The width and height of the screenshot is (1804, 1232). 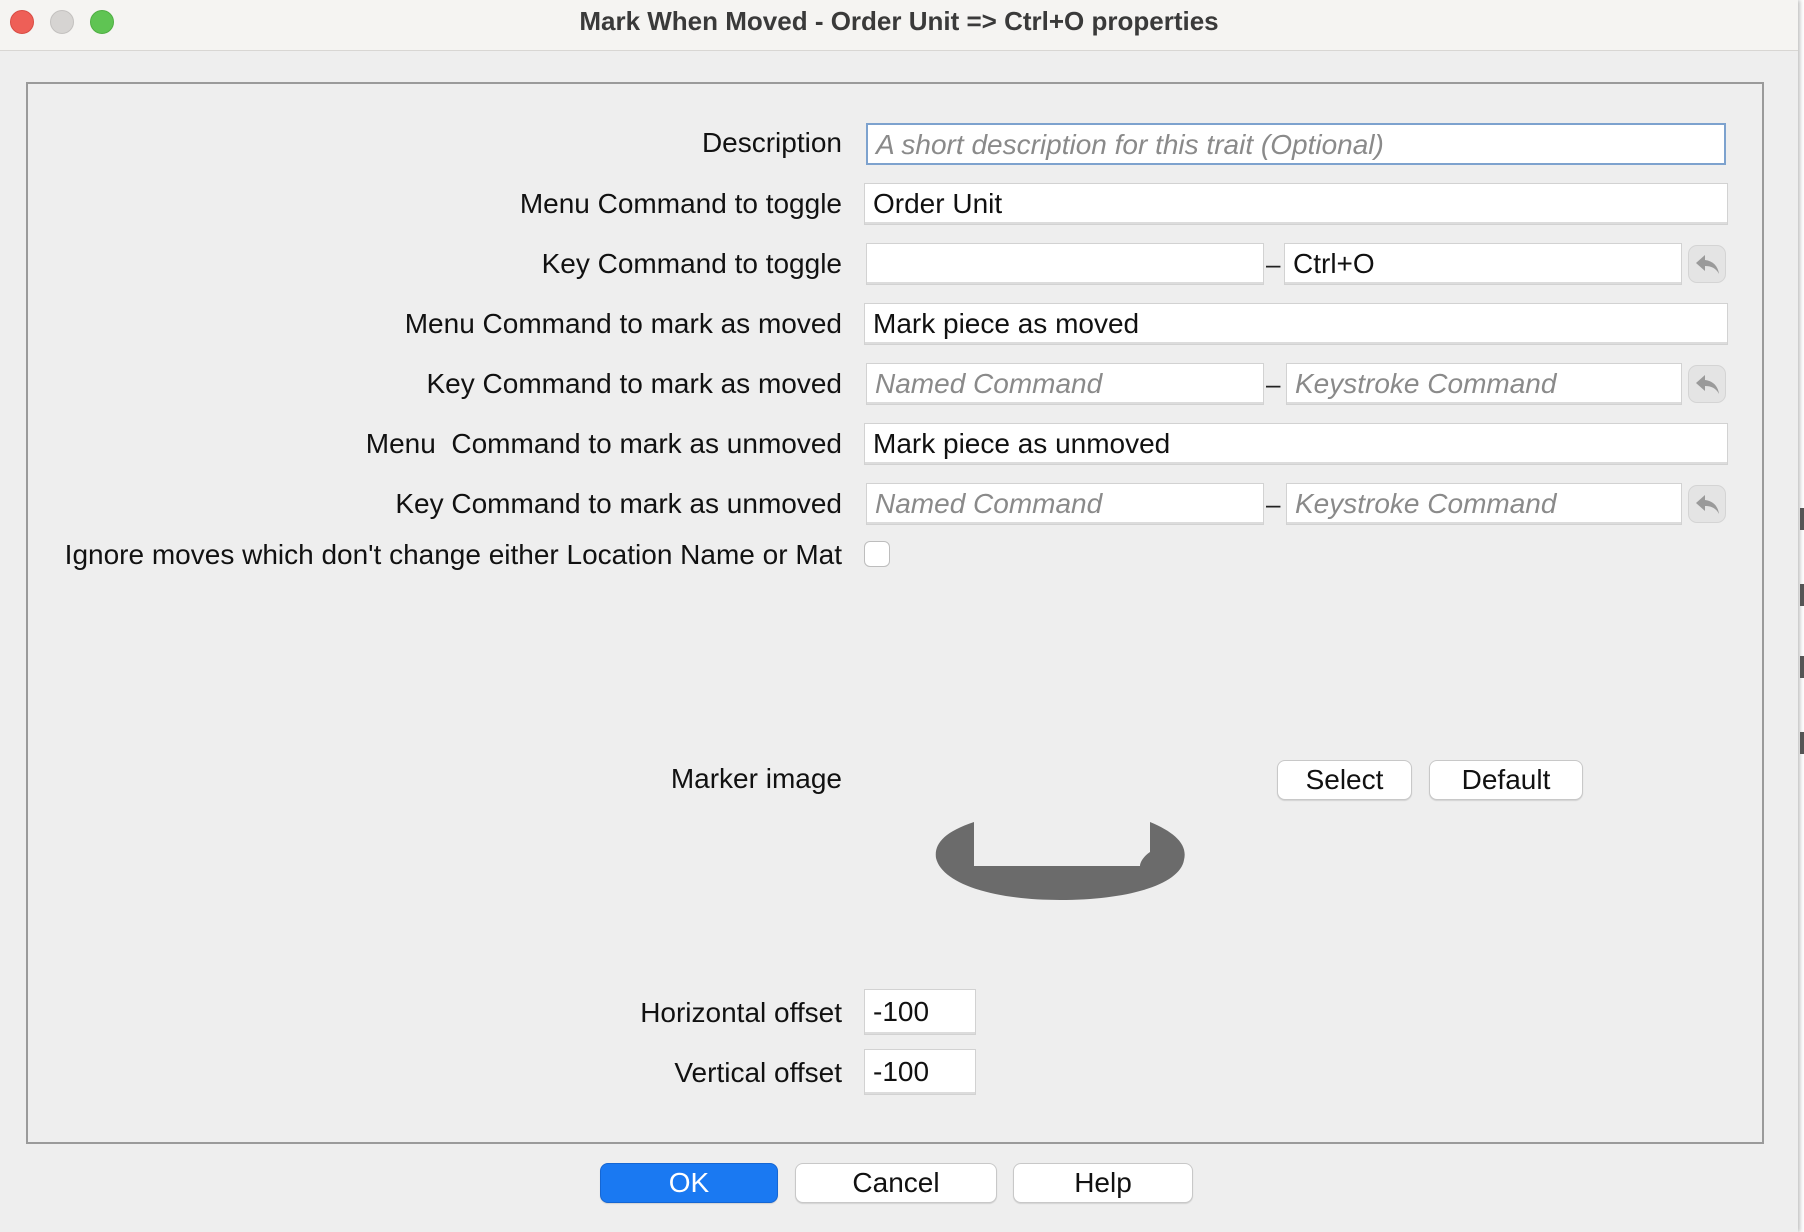 I want to click on menu-toggle-label: Menu Command to toggle, so click(x=680, y=203).